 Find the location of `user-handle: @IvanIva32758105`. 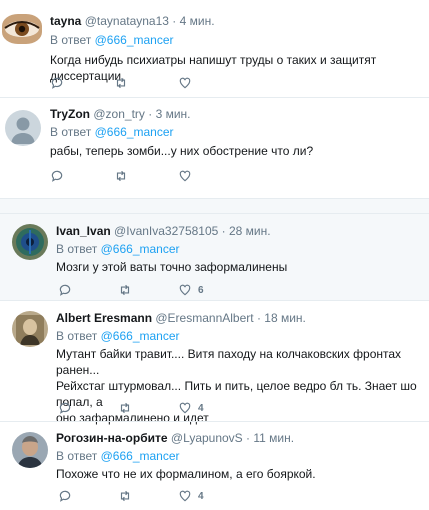

user-handle: @IvanIva32758105 is located at coordinates (166, 231).